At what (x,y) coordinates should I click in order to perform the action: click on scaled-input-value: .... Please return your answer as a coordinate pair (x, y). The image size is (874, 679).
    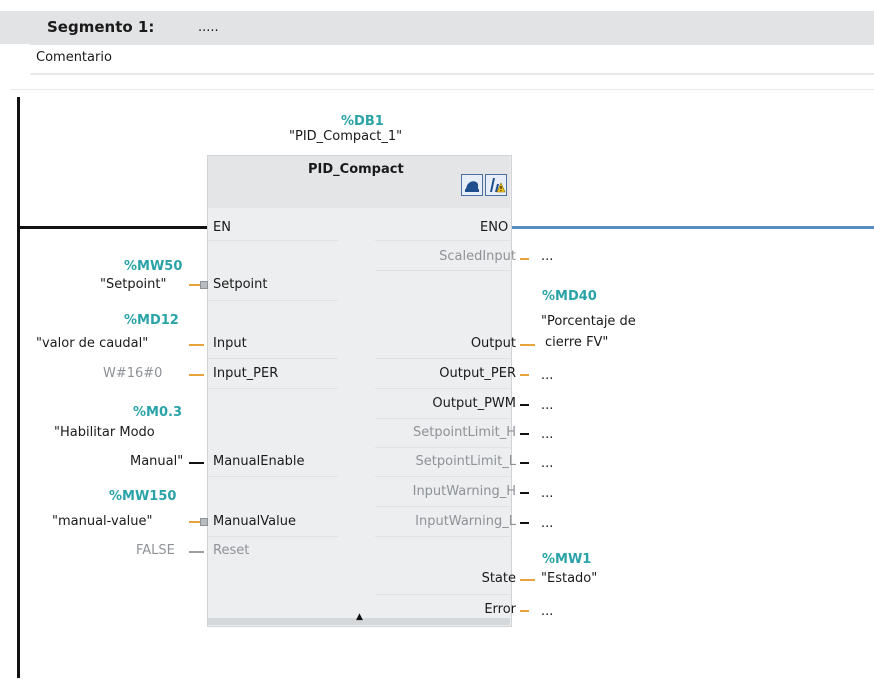
    Looking at the image, I should click on (547, 256).